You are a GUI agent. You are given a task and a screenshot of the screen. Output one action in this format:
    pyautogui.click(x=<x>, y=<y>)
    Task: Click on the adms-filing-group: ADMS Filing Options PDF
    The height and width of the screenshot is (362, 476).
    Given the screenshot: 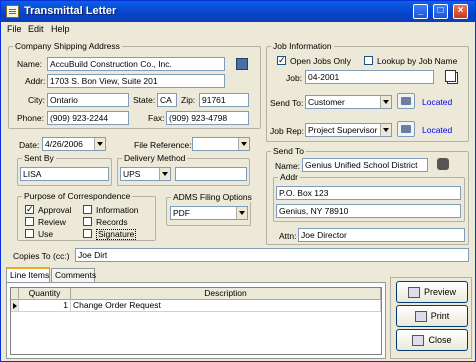 What is the action you would take?
    pyautogui.click(x=210, y=209)
    